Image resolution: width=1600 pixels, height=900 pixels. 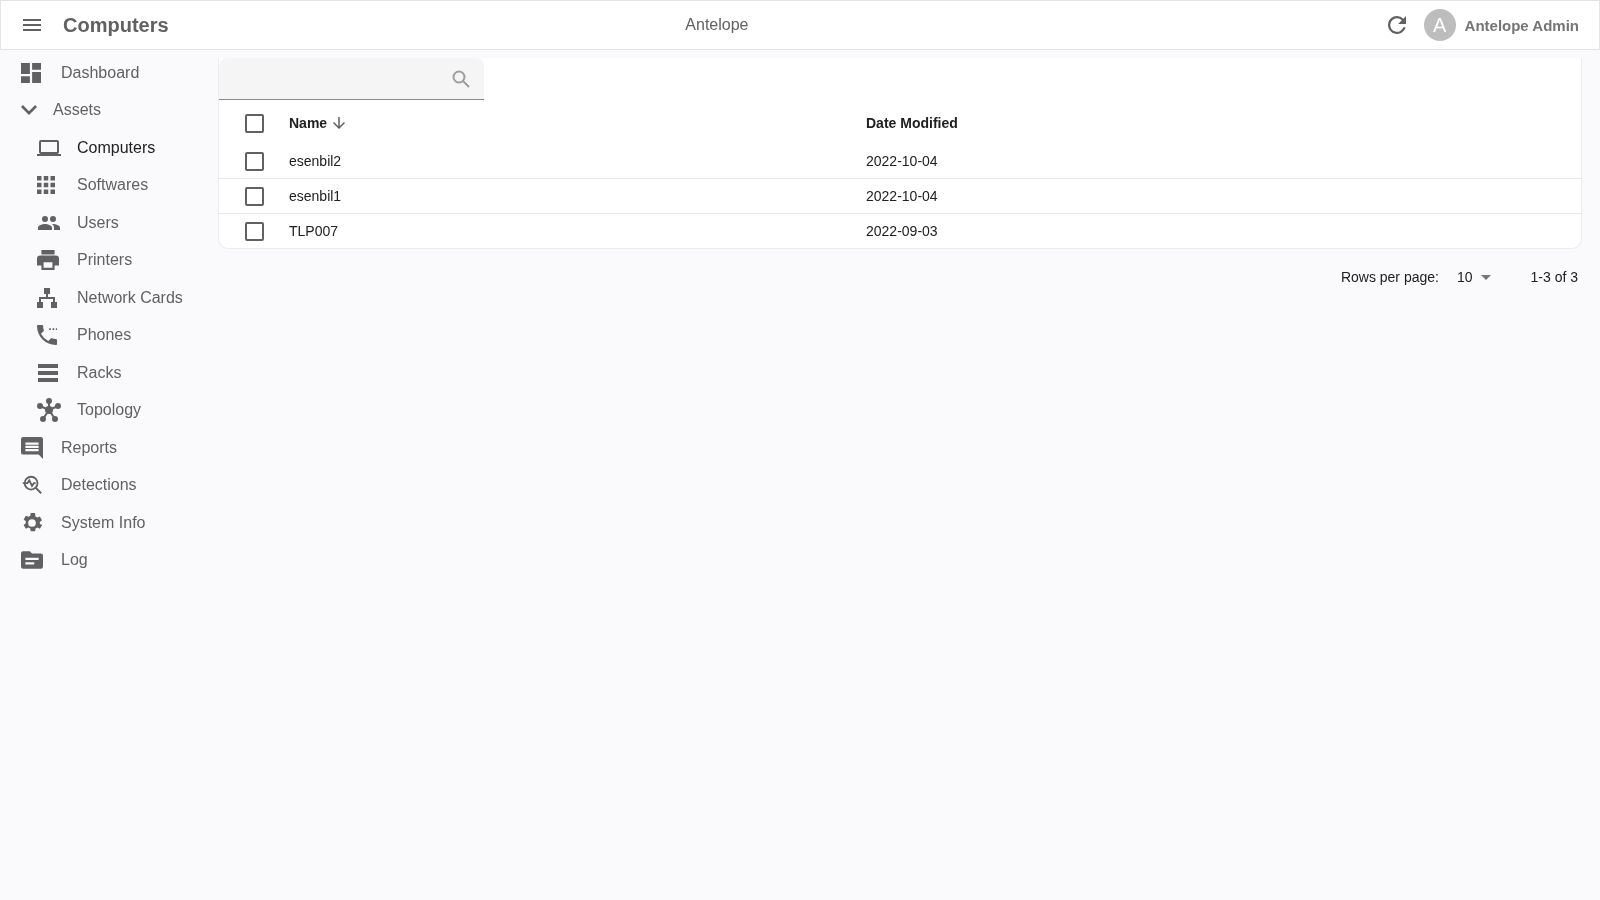 What do you see at coordinates (48, 260) in the screenshot?
I see `printer-icon` at bounding box center [48, 260].